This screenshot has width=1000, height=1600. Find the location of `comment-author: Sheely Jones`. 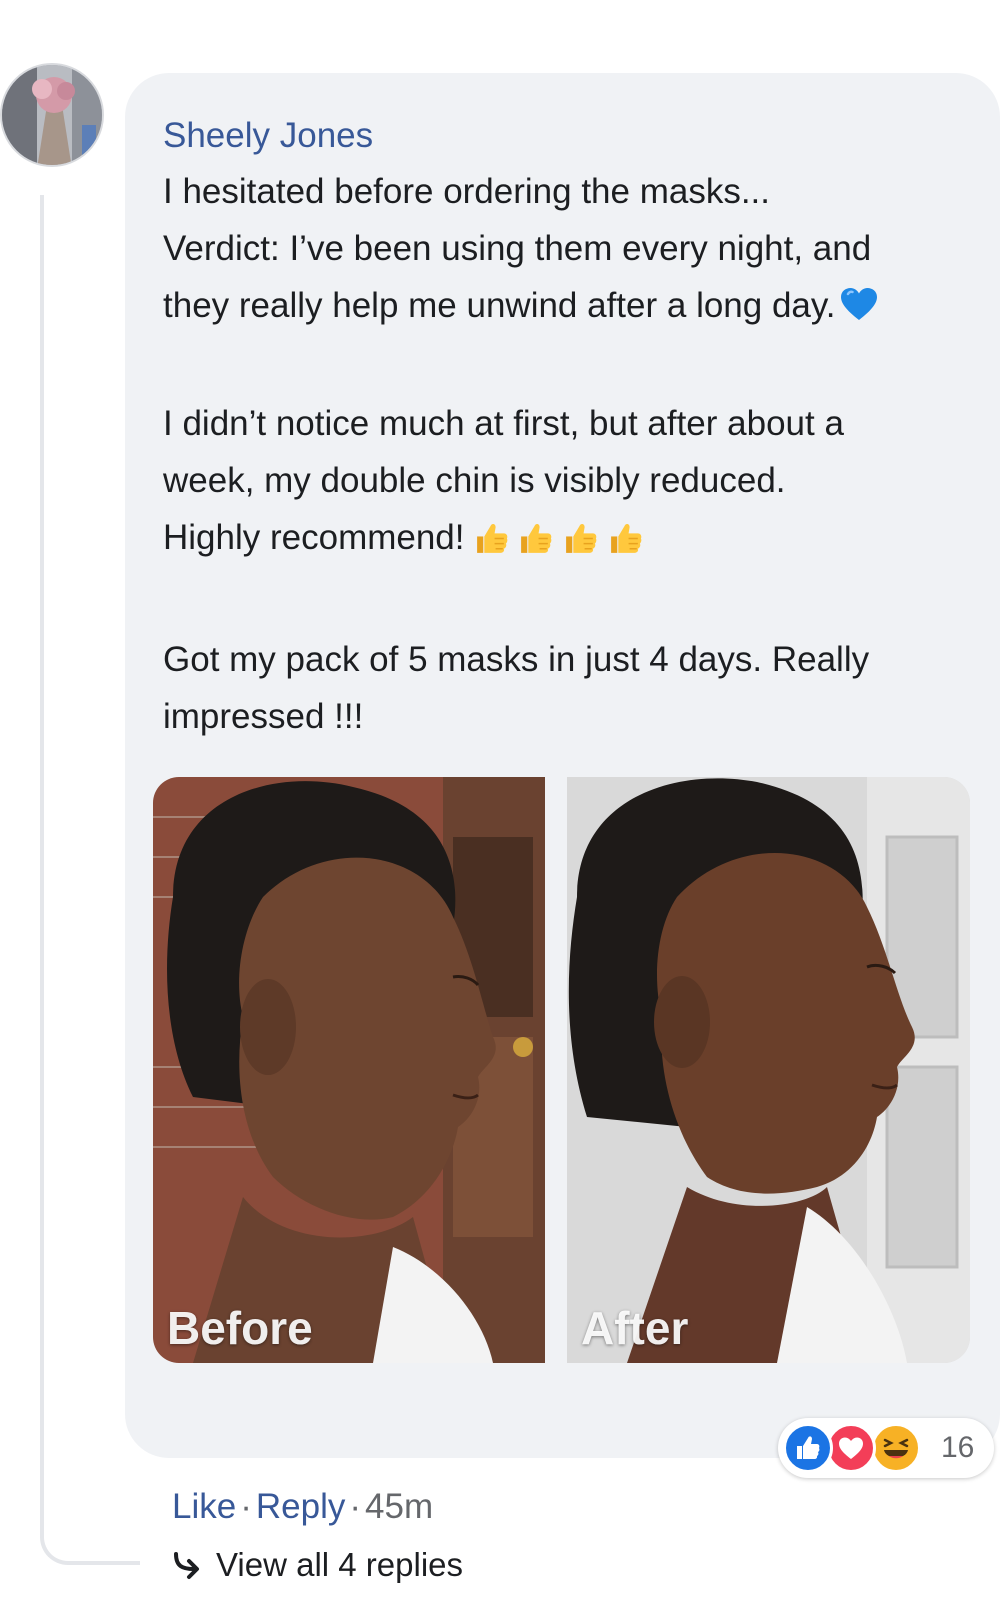

comment-author: Sheely Jones is located at coordinates (268, 136).